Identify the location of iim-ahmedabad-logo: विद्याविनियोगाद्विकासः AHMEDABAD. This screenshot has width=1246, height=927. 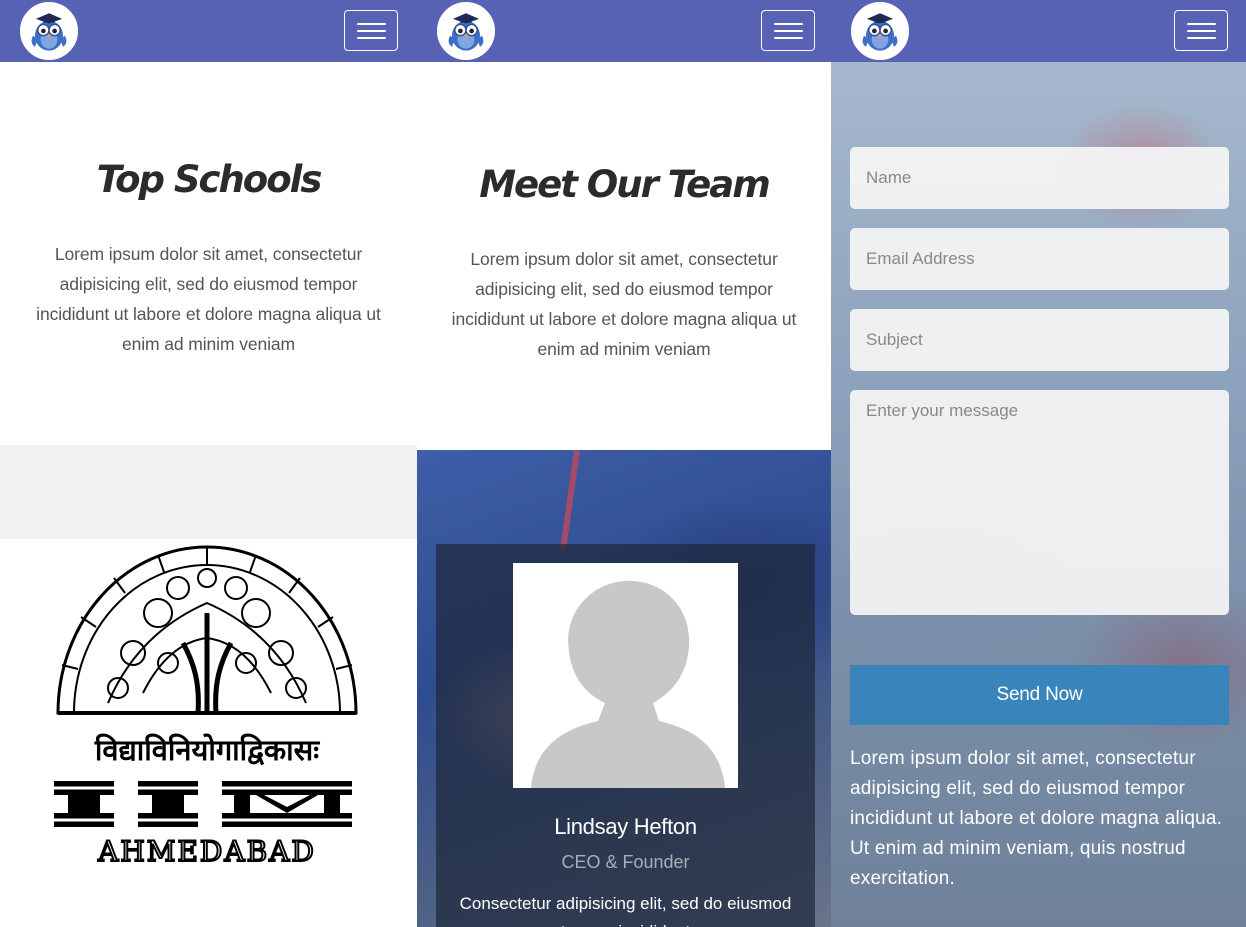
(207, 706).